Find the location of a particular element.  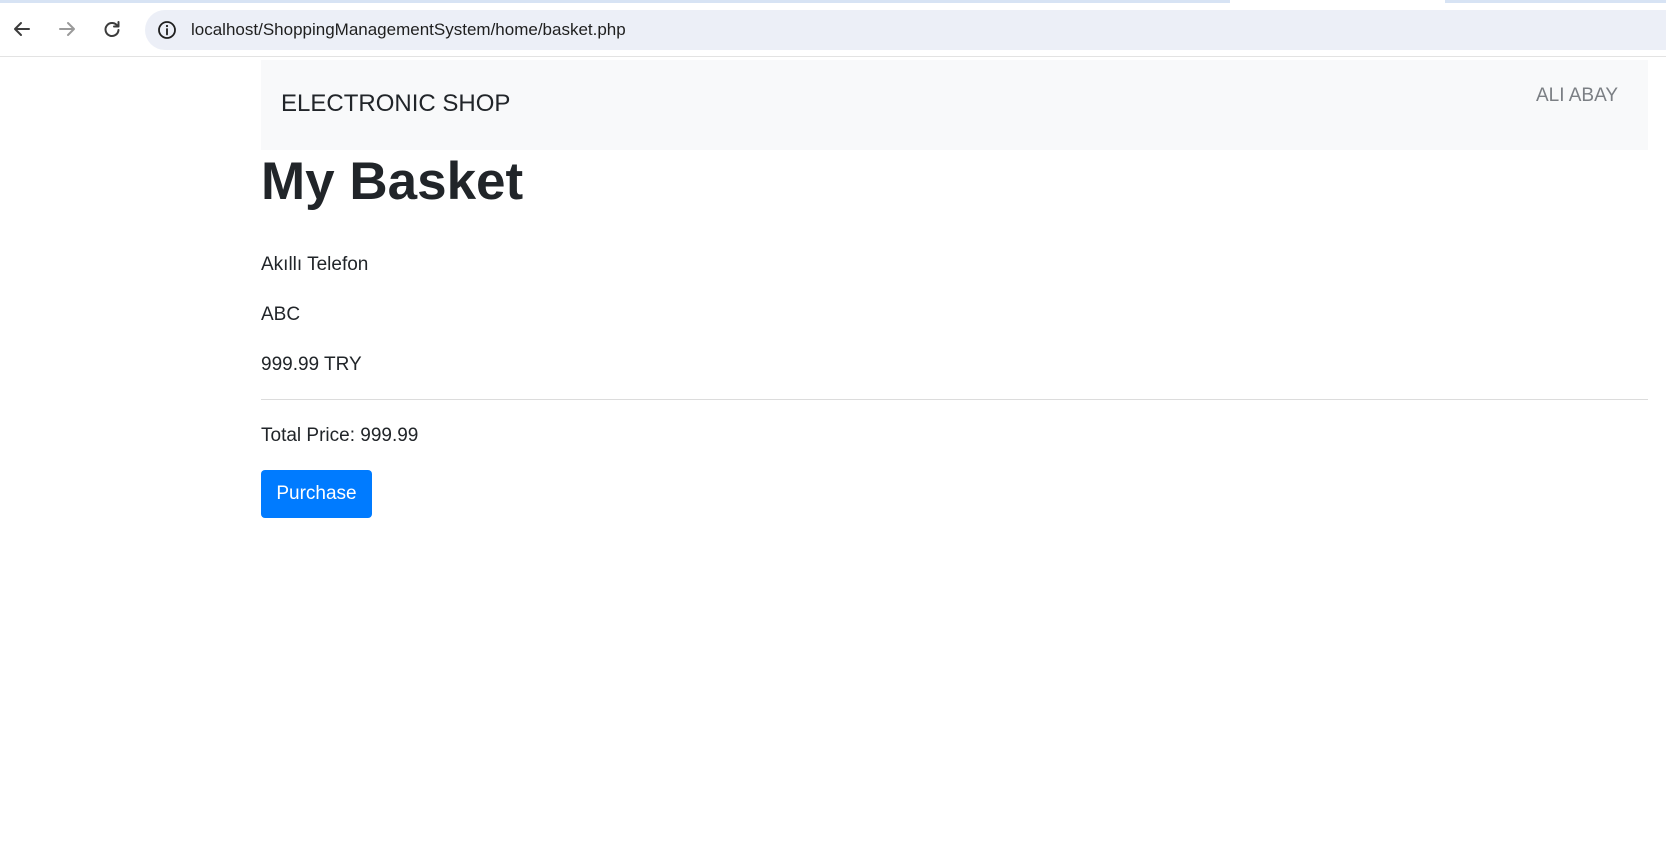

back-button is located at coordinates (22, 29).